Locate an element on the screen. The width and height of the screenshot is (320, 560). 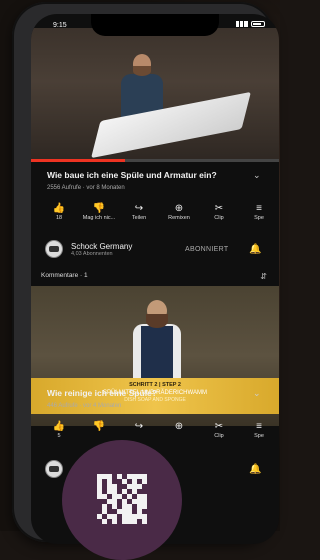
video1-save-button: ≡ Spe is located at coordinates (259, 211).